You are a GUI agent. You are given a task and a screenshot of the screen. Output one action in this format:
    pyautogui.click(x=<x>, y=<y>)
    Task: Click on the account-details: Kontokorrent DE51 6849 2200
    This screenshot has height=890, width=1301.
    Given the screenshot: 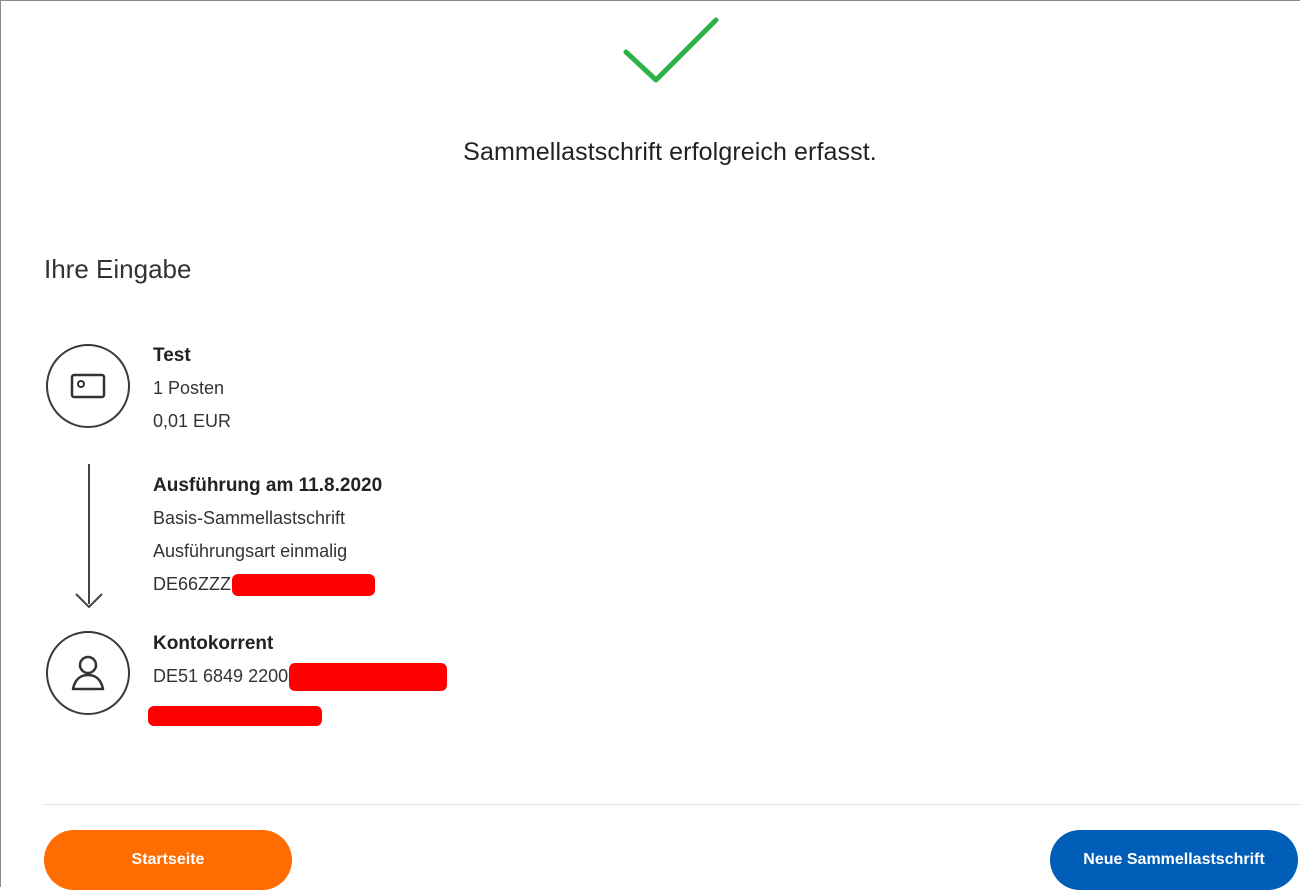 What is the action you would take?
    pyautogui.click(x=300, y=660)
    